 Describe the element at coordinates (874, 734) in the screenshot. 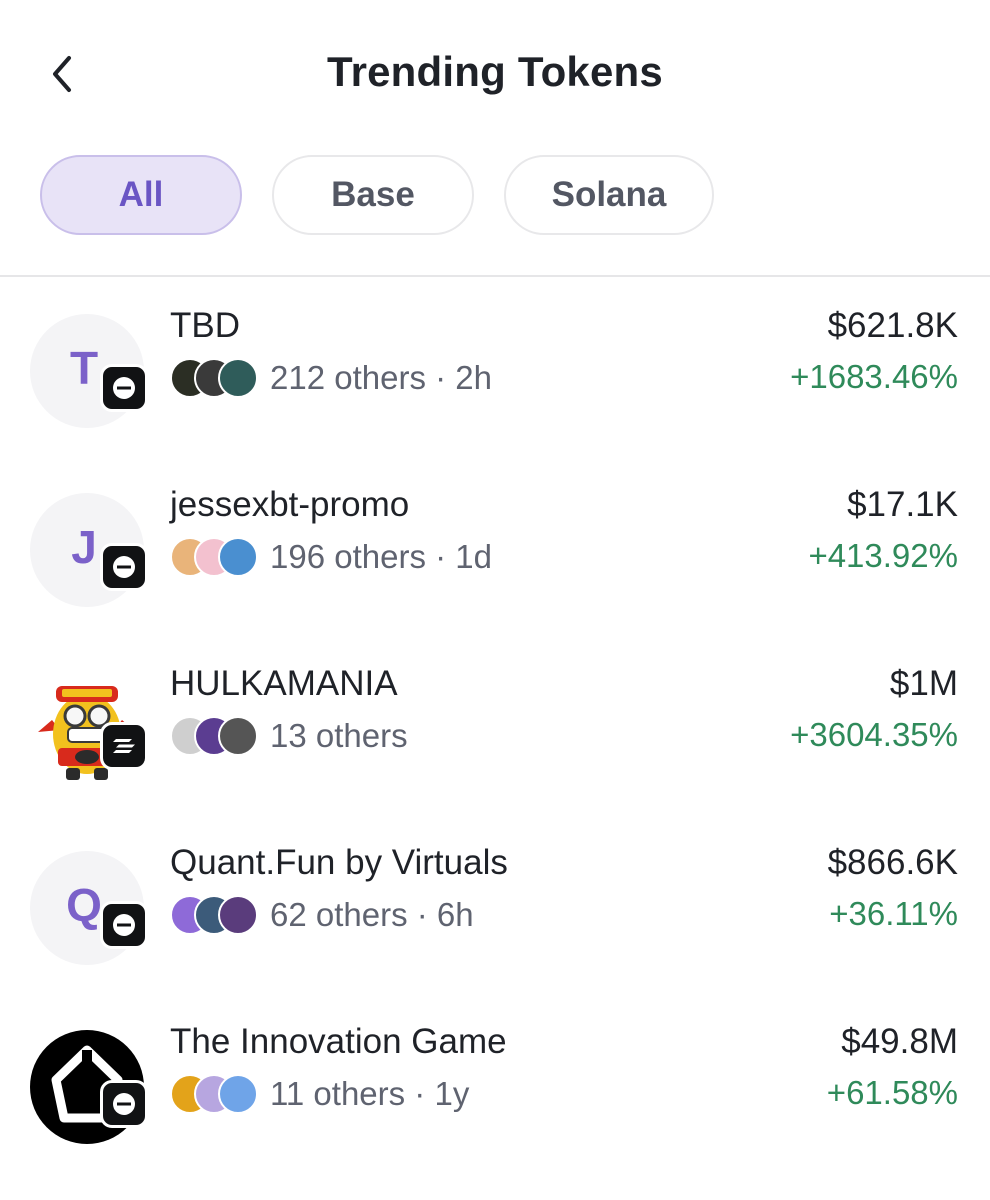

I see `token-change: +3604.35%` at that location.